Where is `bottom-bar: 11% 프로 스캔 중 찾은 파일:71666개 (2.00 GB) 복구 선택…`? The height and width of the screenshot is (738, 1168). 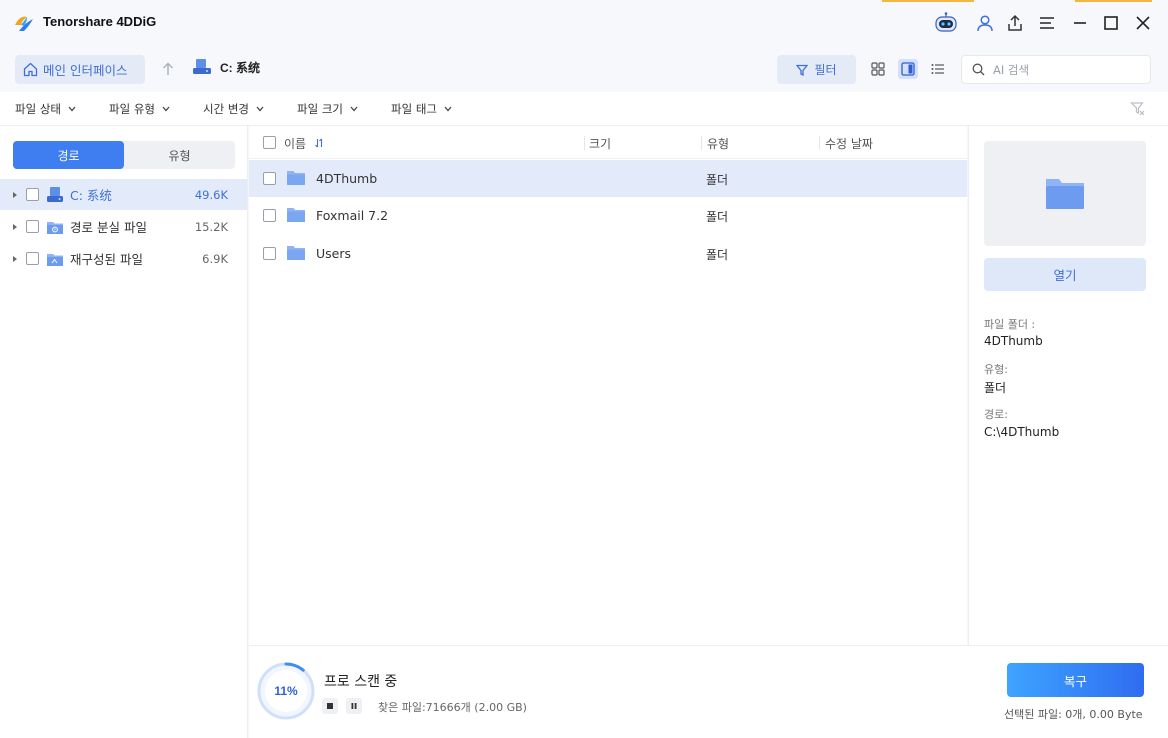
bottom-bar: 11% 프로 스캔 중 찾은 파일:71666개 (2.00 GB) 복구 선택… is located at coordinates (708, 691).